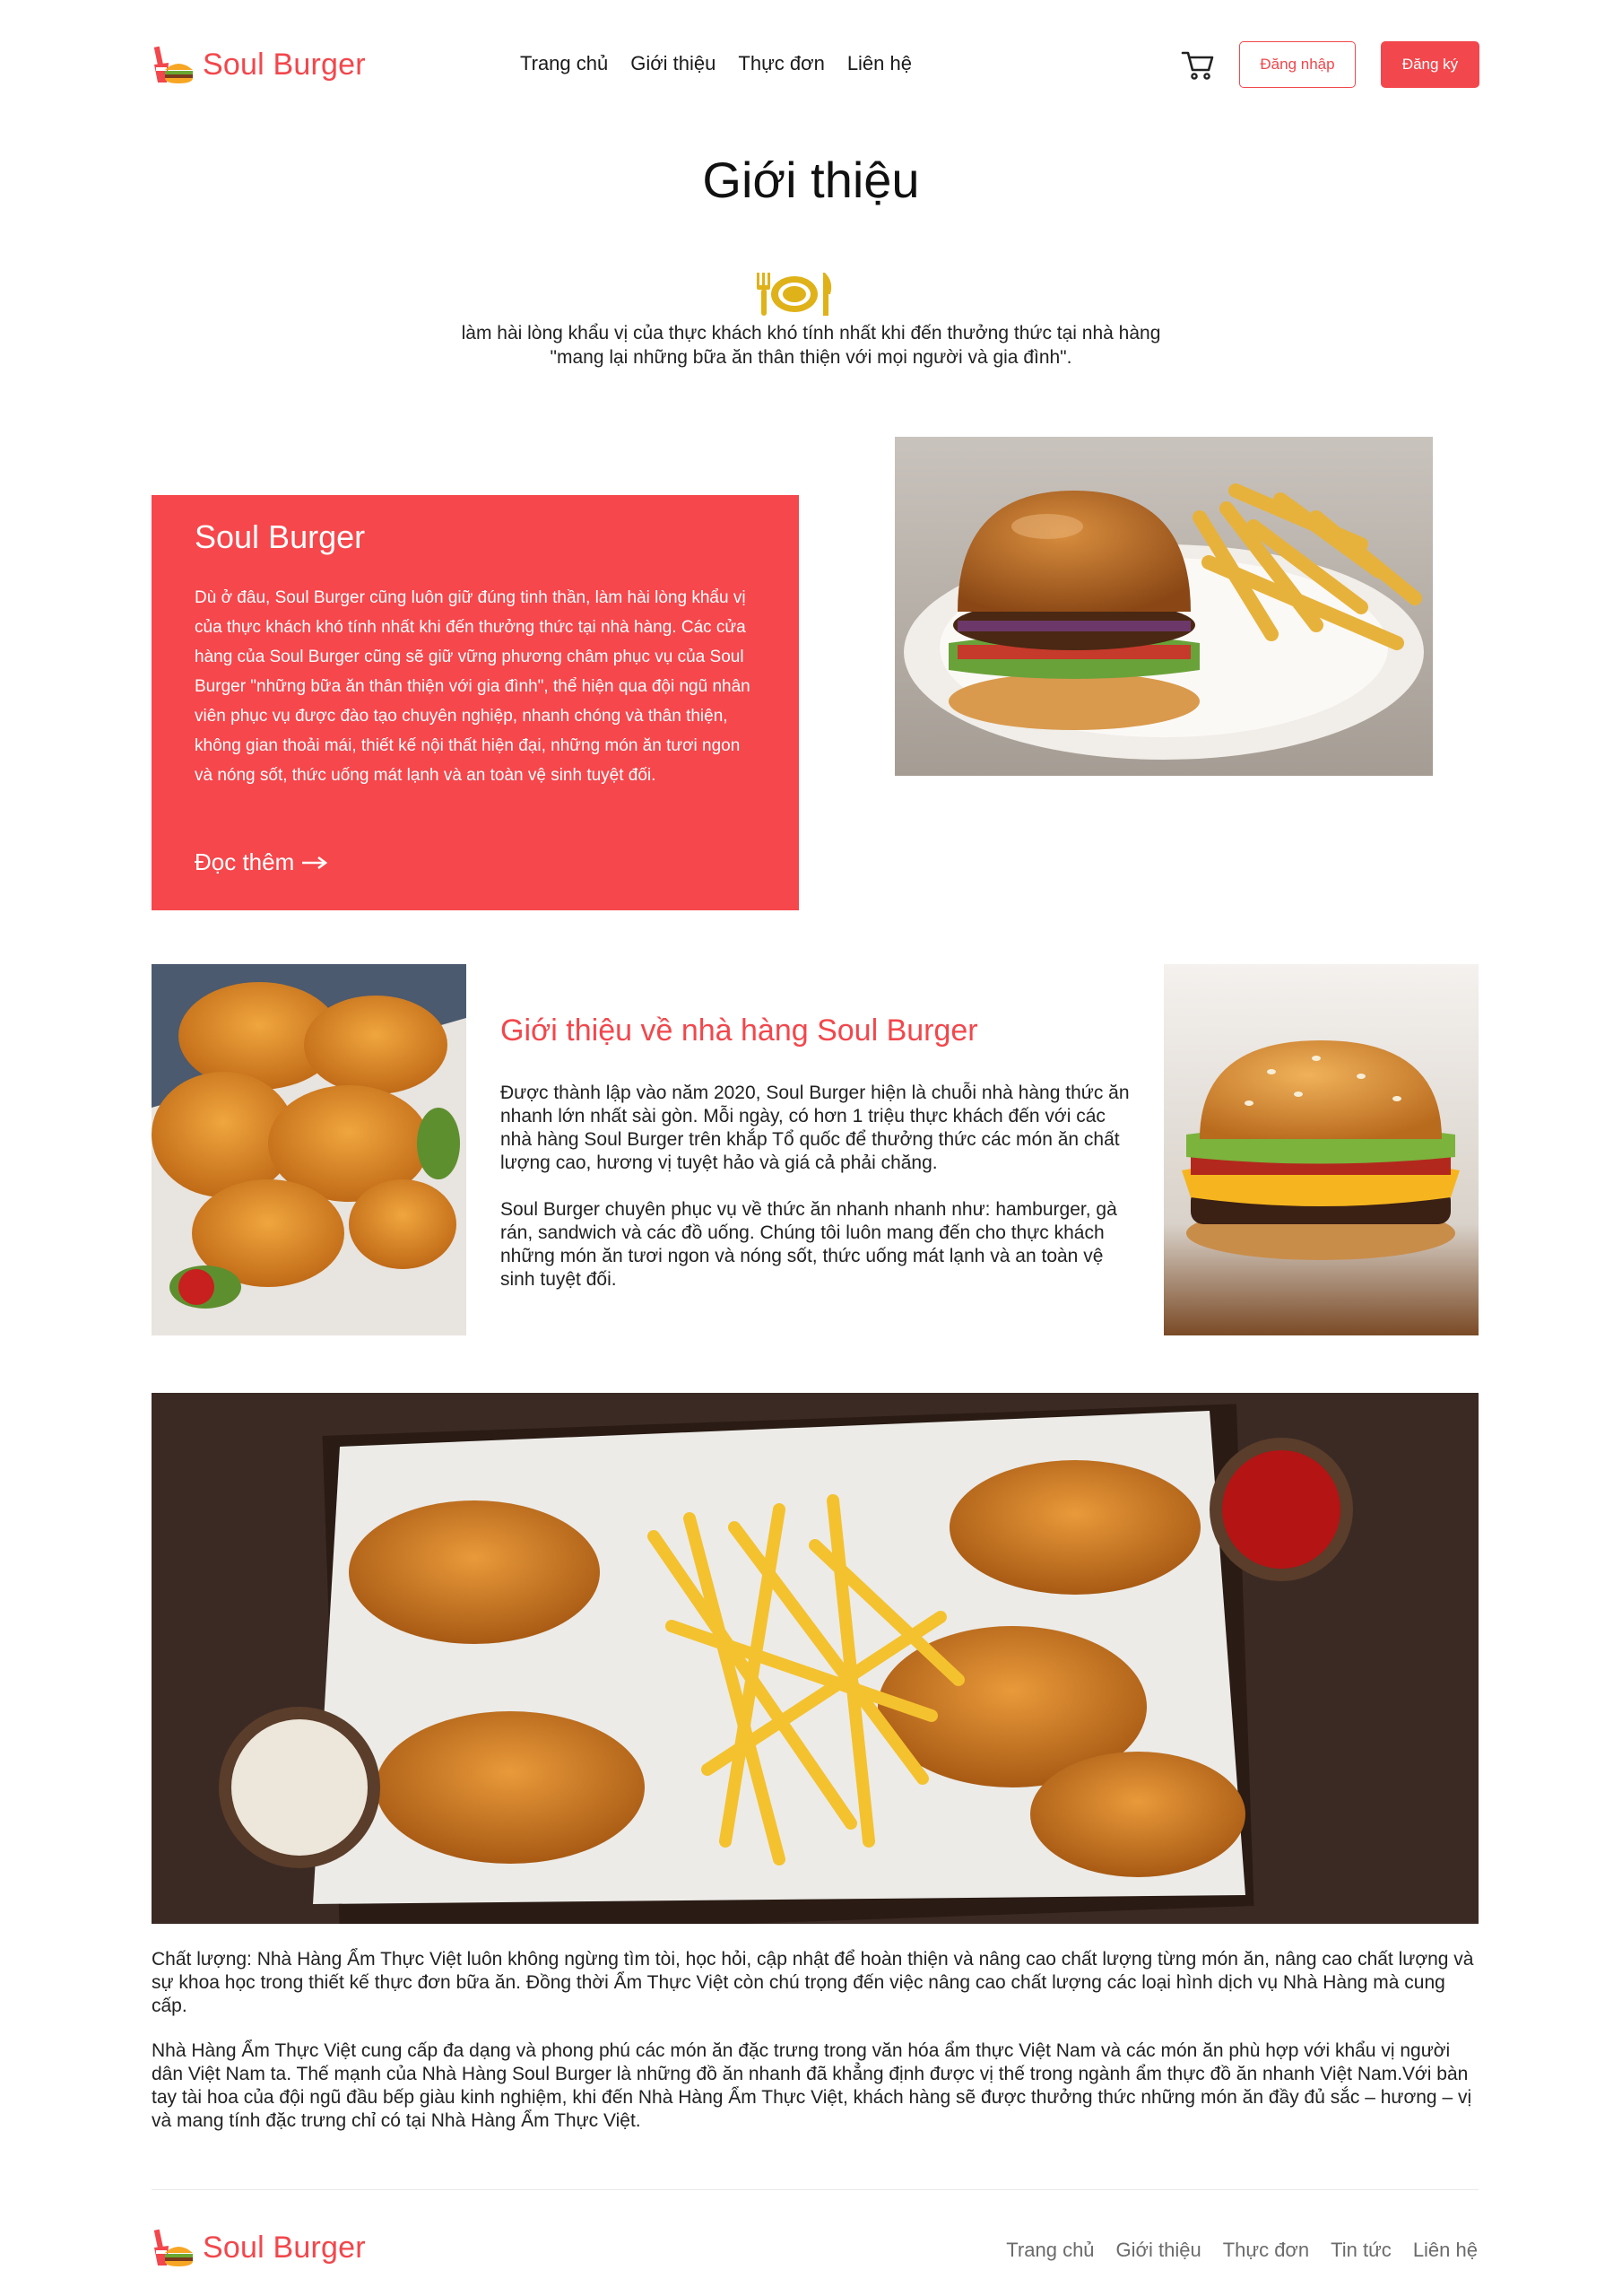  Describe the element at coordinates (309, 1149) in the screenshot. I see `fried-chicken-image` at that location.